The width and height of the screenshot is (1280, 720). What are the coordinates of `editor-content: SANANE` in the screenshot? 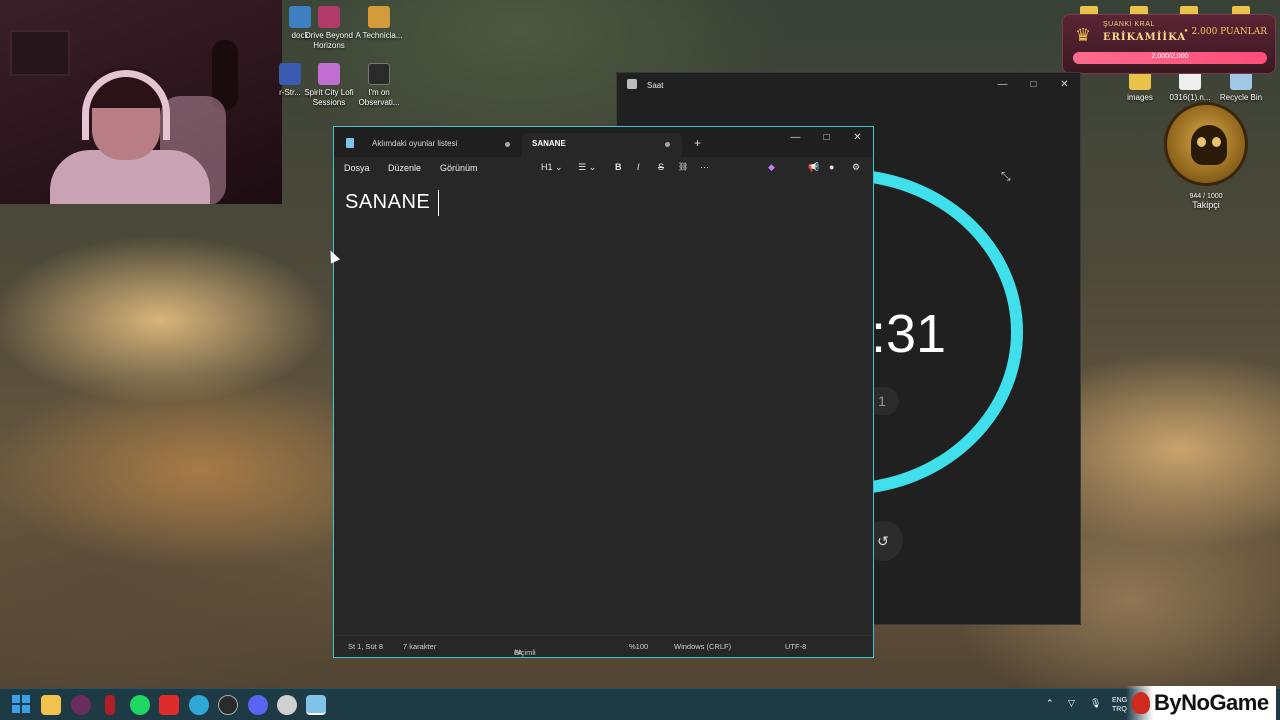 It's located at (387, 202).